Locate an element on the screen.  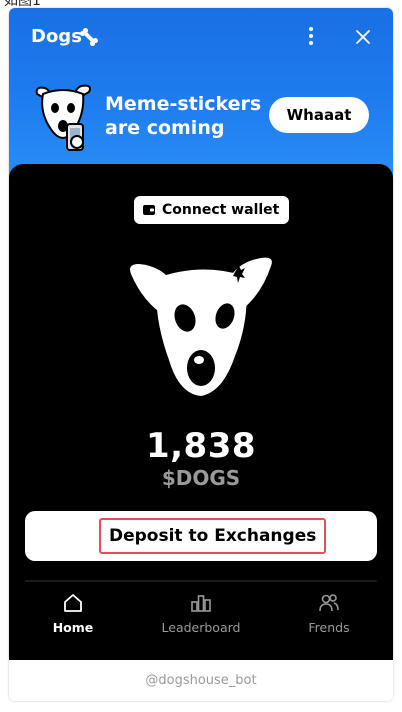
promo-banner: Meme-stickers are coming Whaaat is located at coordinates (201, 123).